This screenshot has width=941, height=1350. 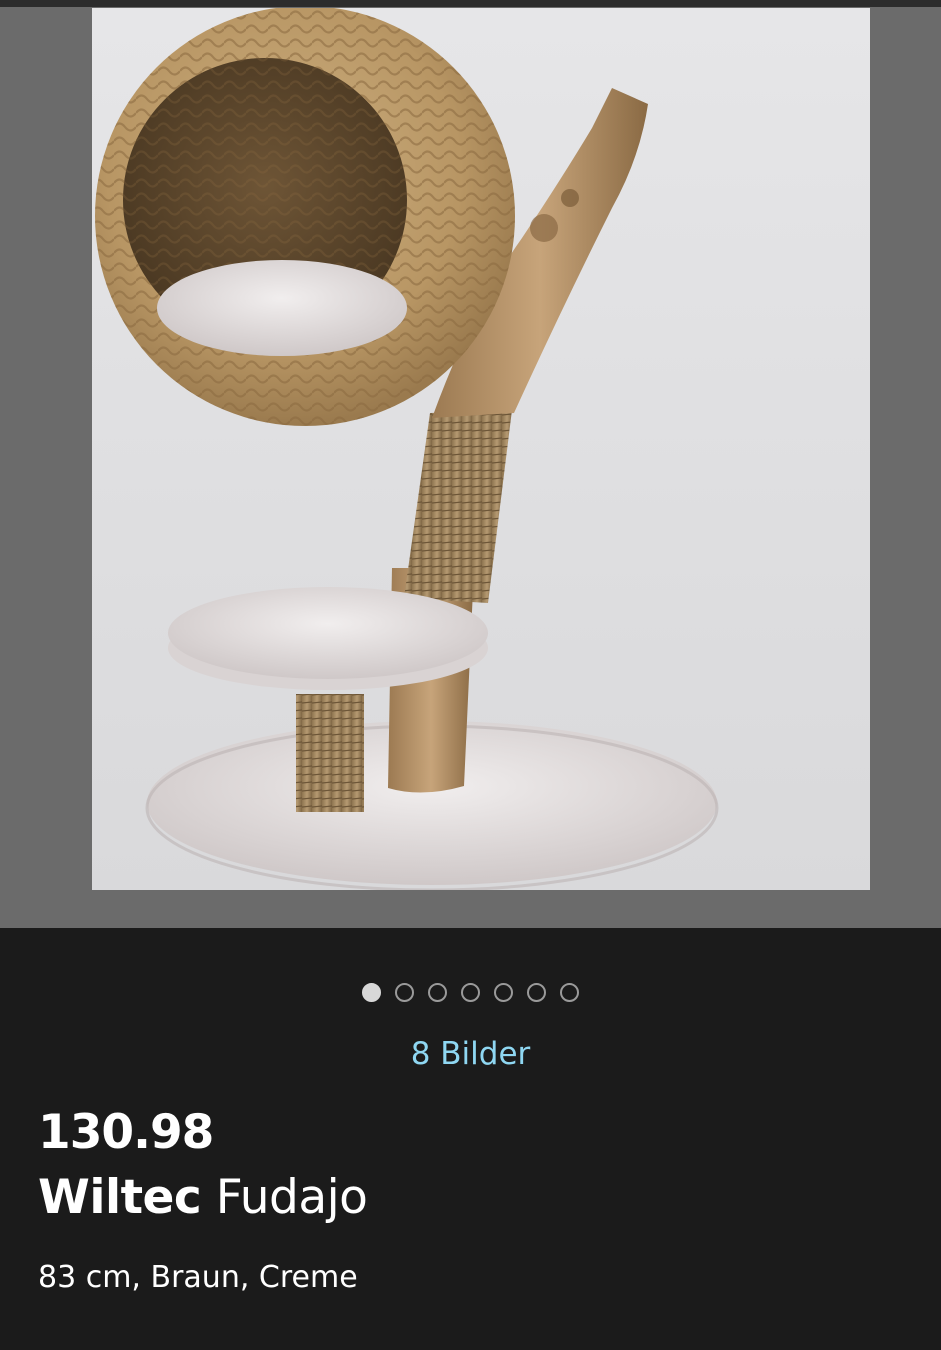 I want to click on product-title: Wiltec Fudajo, so click(x=203, y=1198).